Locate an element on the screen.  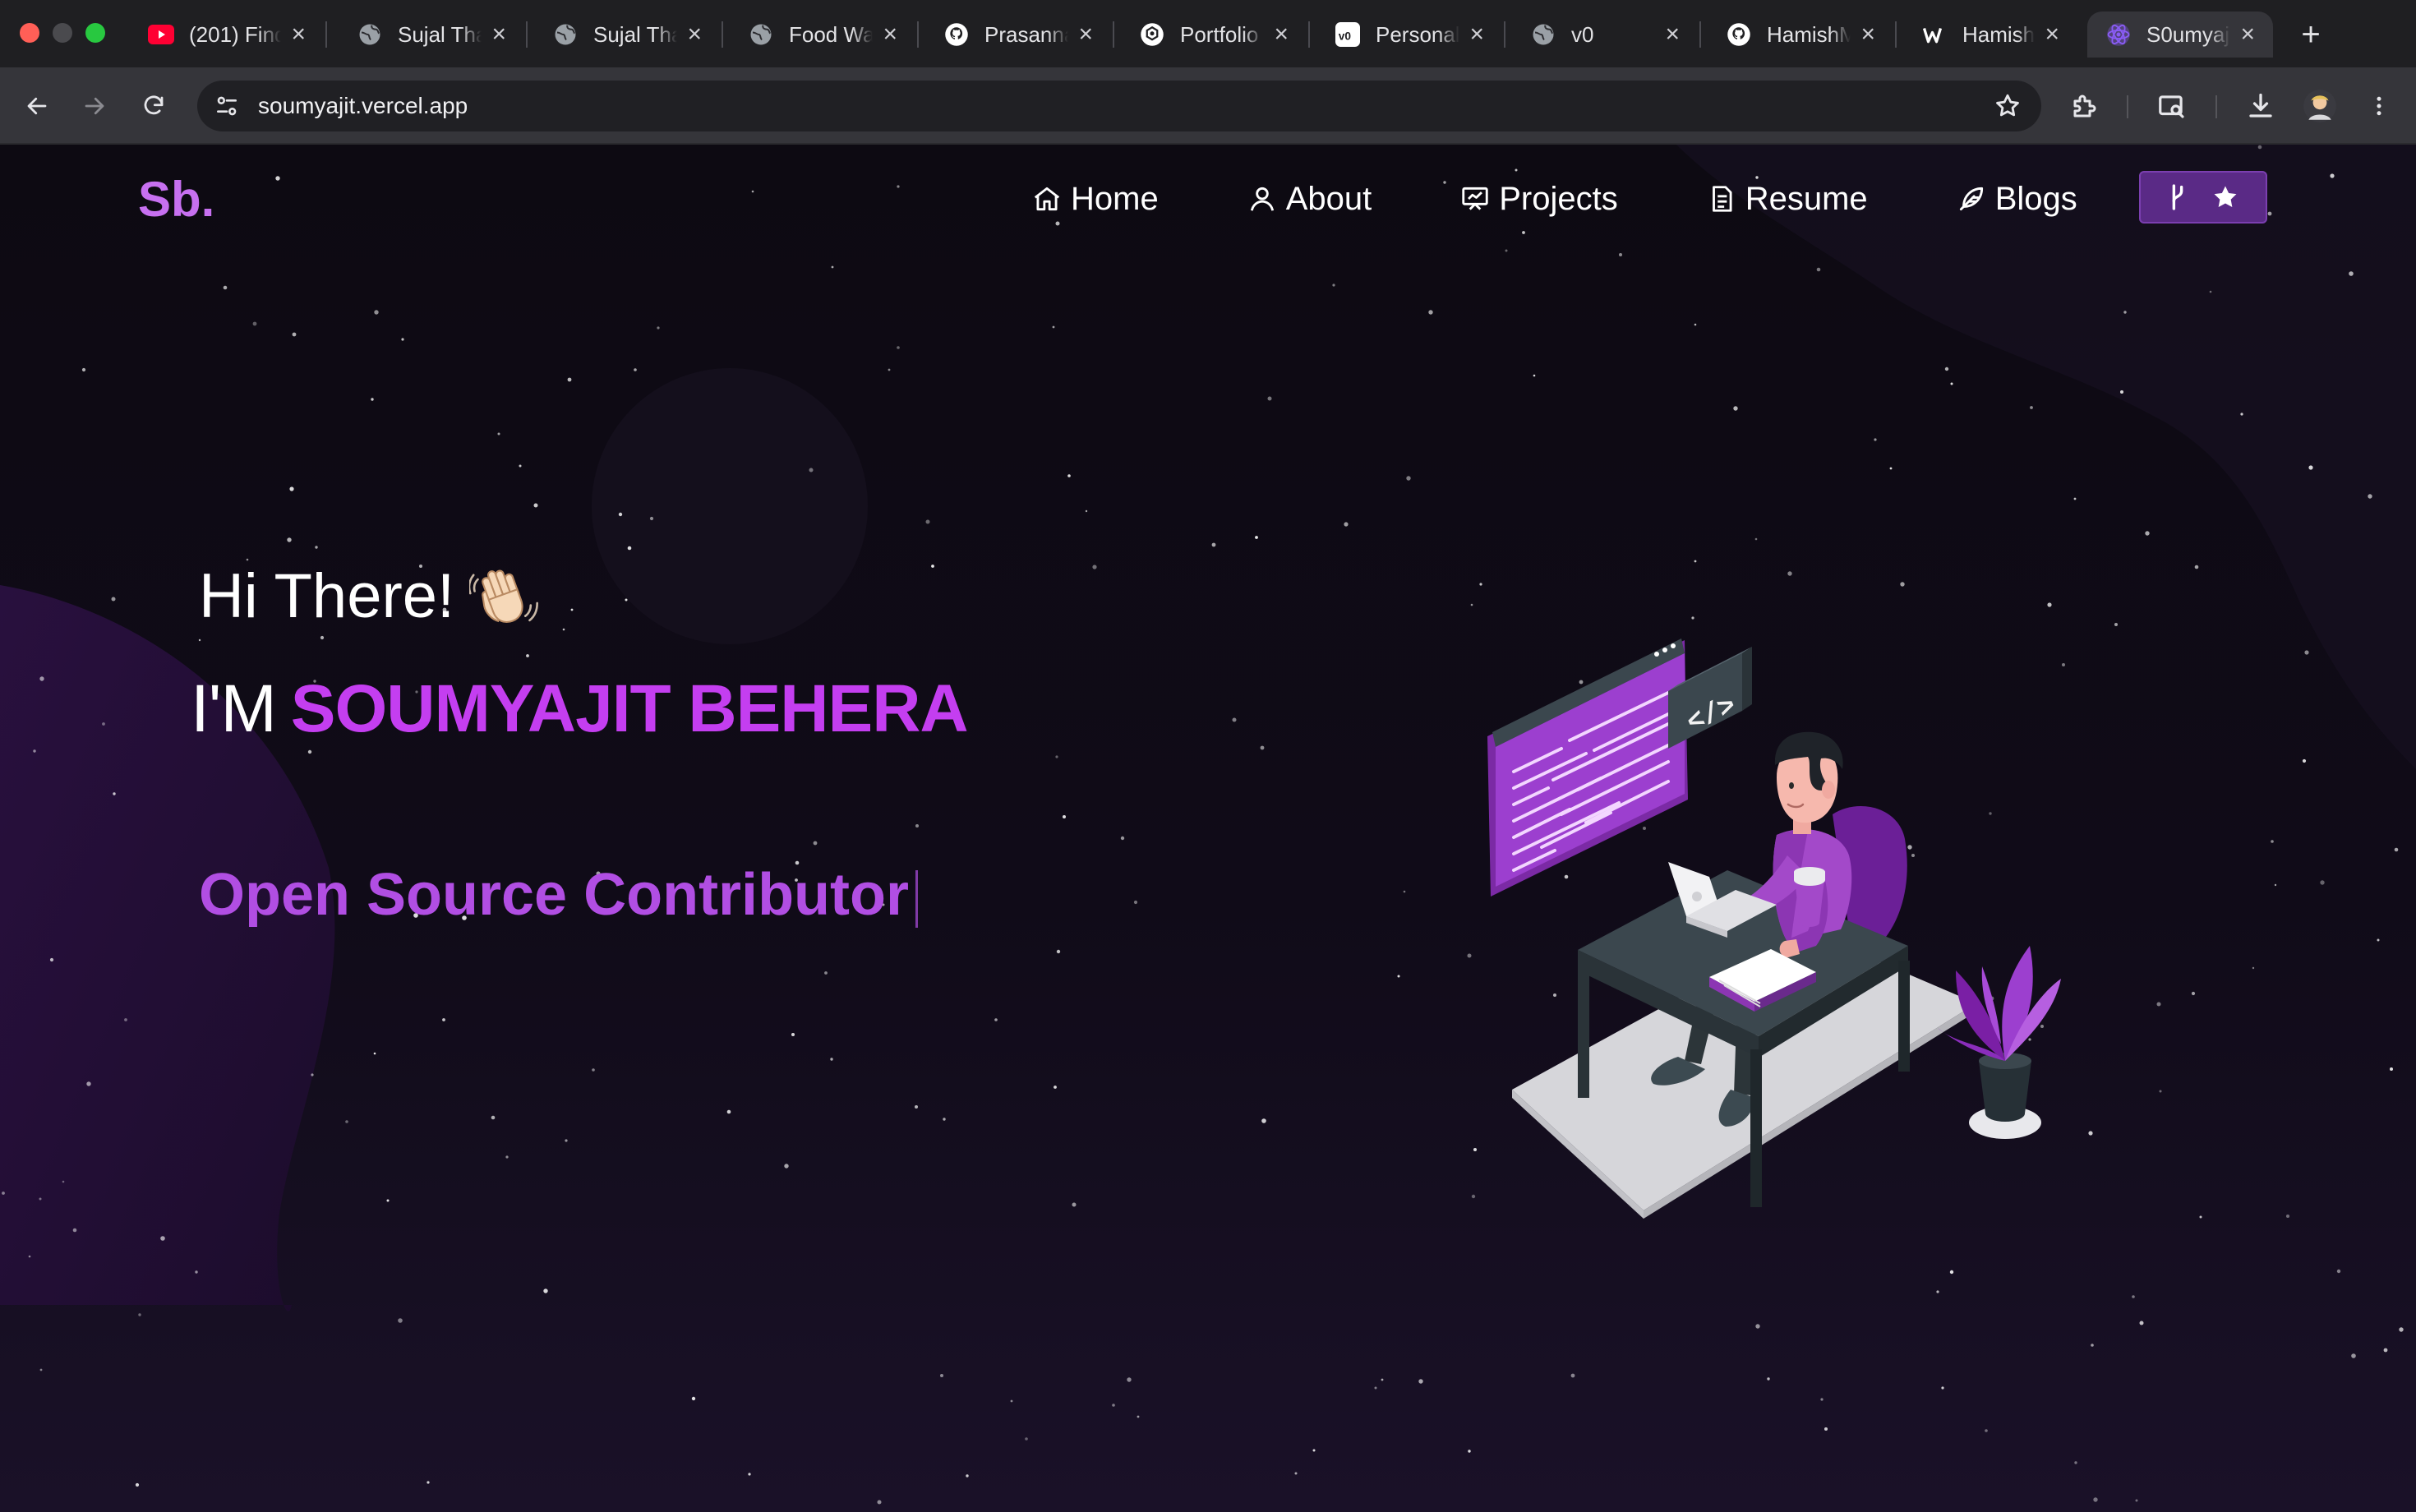
downloads-button is located at coordinates (2260, 106).